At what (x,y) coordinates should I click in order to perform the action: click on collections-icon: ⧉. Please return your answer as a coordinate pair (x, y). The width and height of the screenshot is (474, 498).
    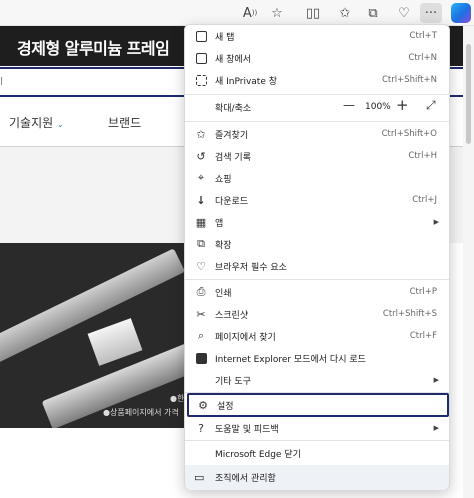
    Looking at the image, I should click on (373, 13).